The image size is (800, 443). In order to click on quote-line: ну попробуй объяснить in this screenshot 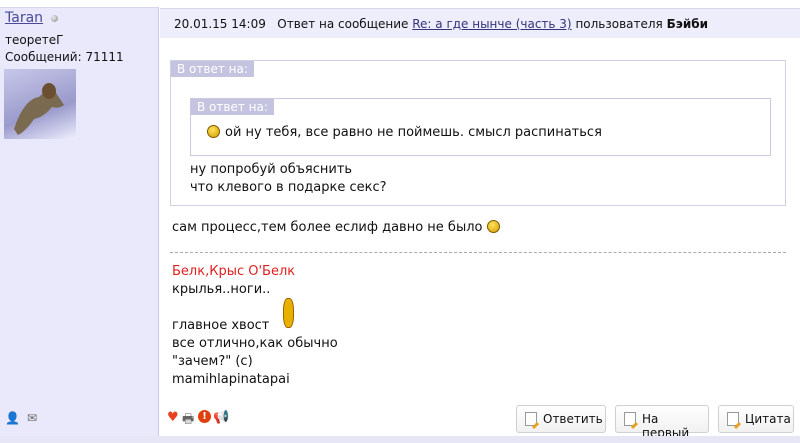, I will do `click(271, 169)`.